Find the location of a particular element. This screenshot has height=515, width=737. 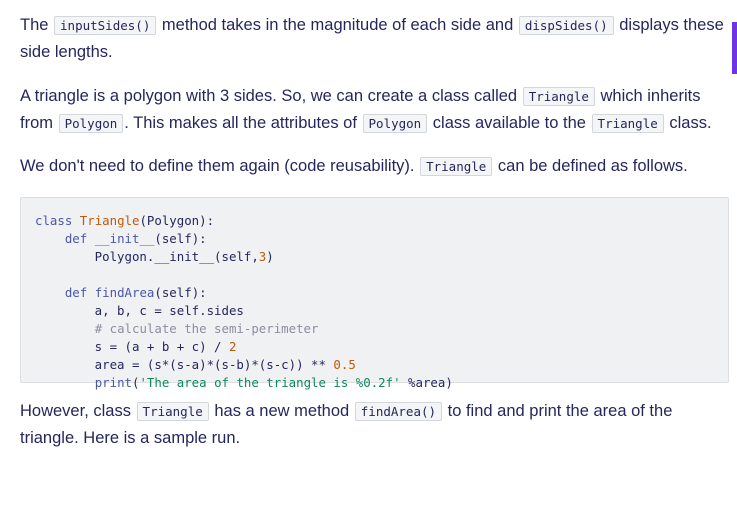

inline-code-dispsides: dispSides() is located at coordinates (566, 25).